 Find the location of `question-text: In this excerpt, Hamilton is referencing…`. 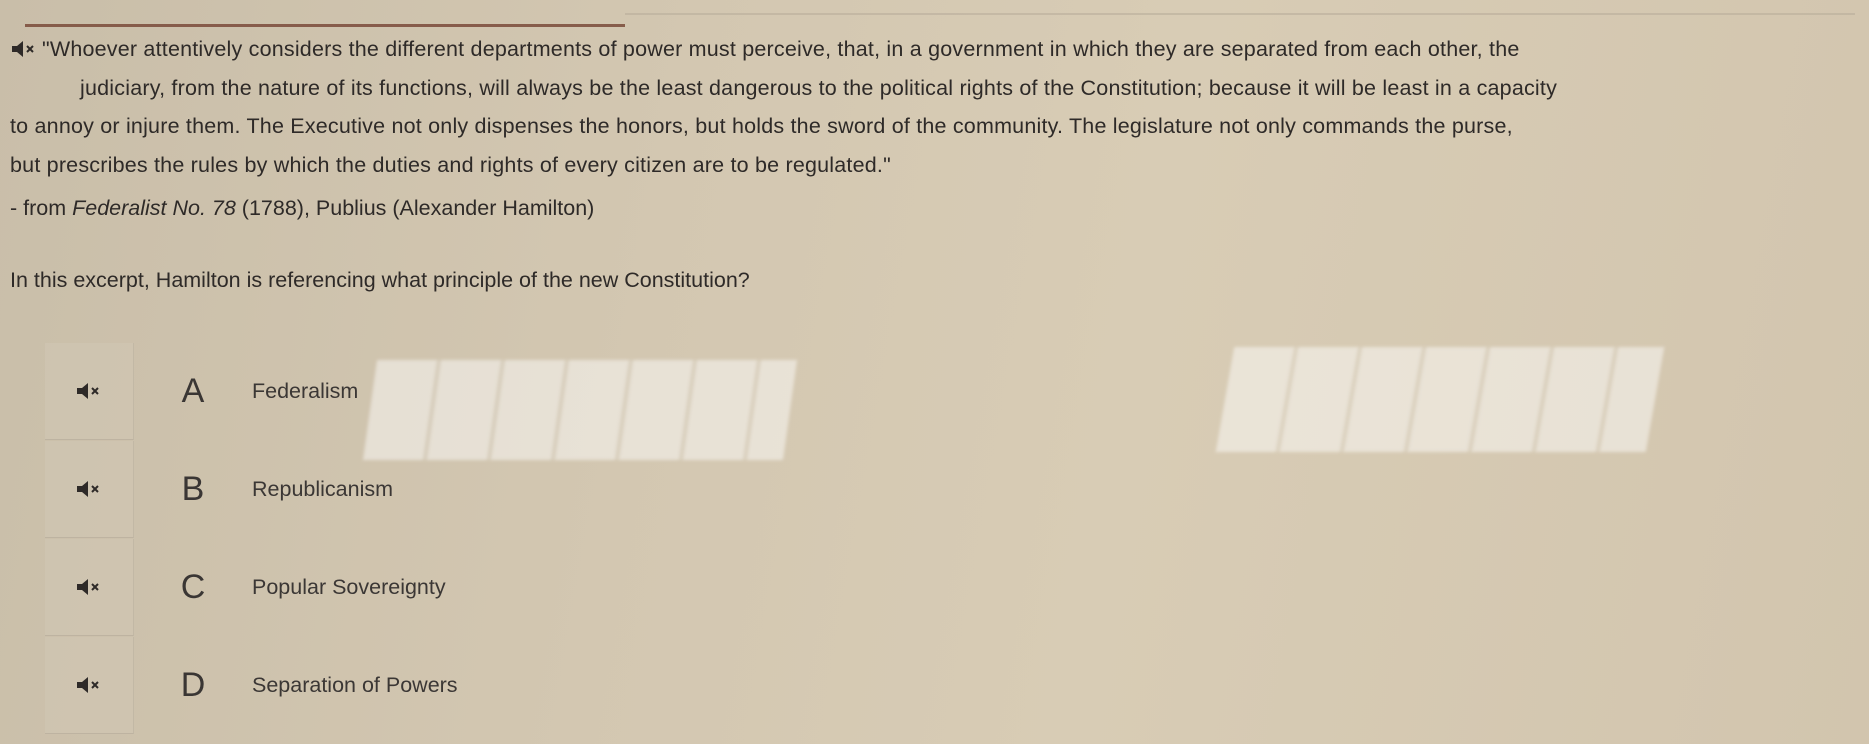

question-text: In this excerpt, Hamilton is referencing… is located at coordinates (380, 280).